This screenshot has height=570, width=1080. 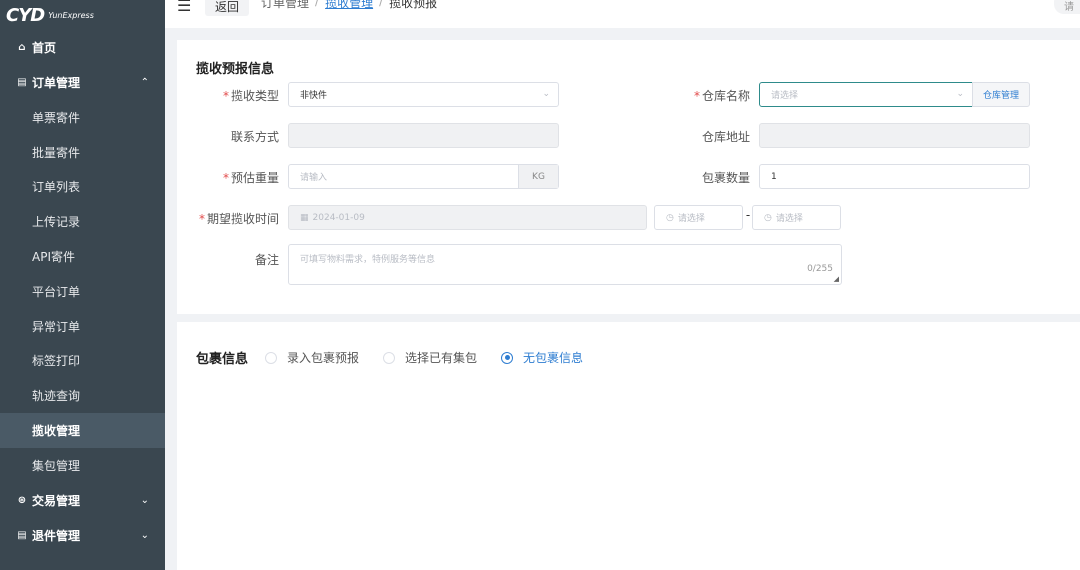 I want to click on package-count-input: 1, so click(x=894, y=176).